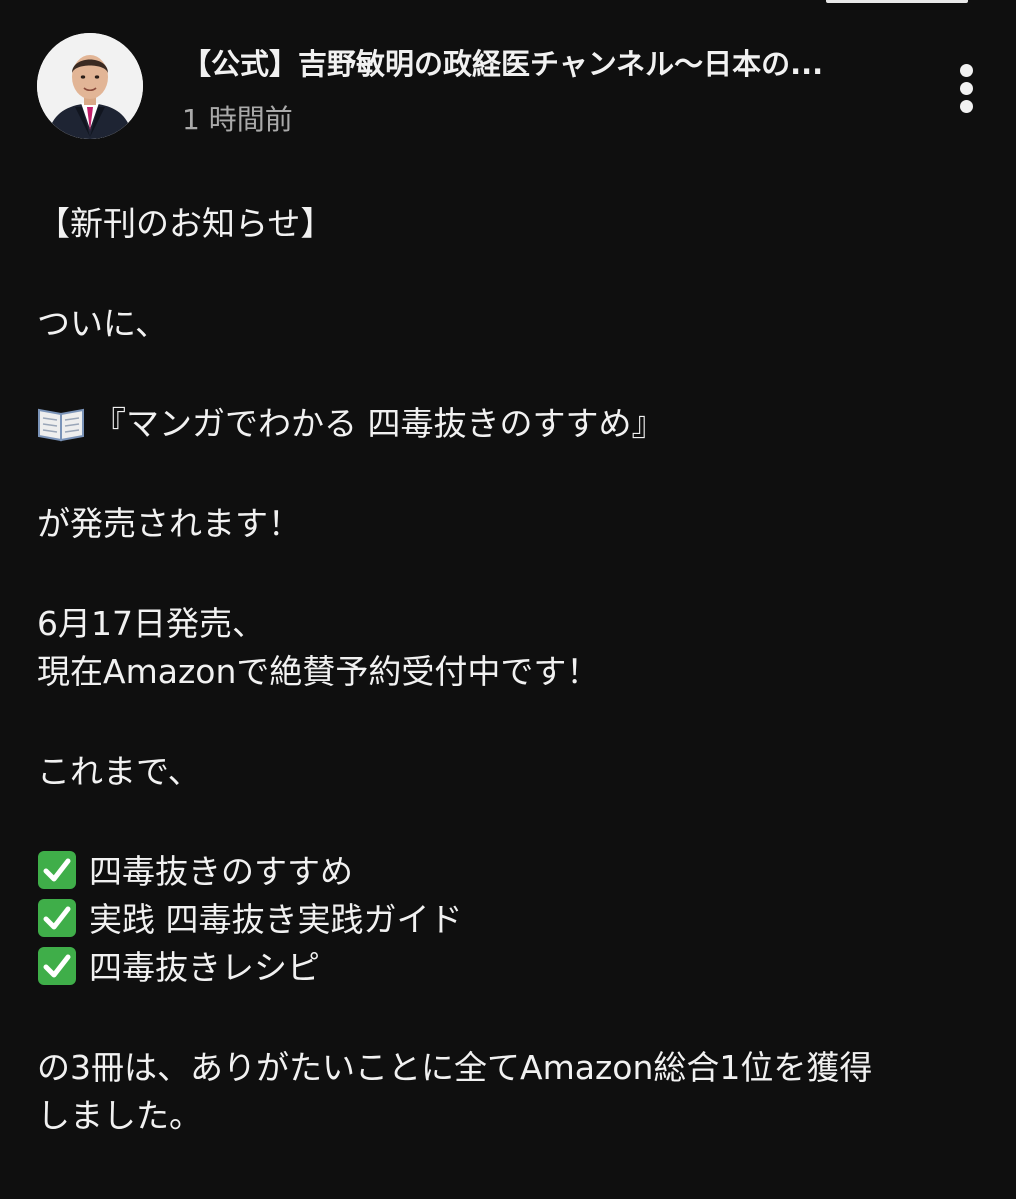 This screenshot has width=1016, height=1199. What do you see at coordinates (169, 523) in the screenshot?
I see `body-text: が発売されます！` at bounding box center [169, 523].